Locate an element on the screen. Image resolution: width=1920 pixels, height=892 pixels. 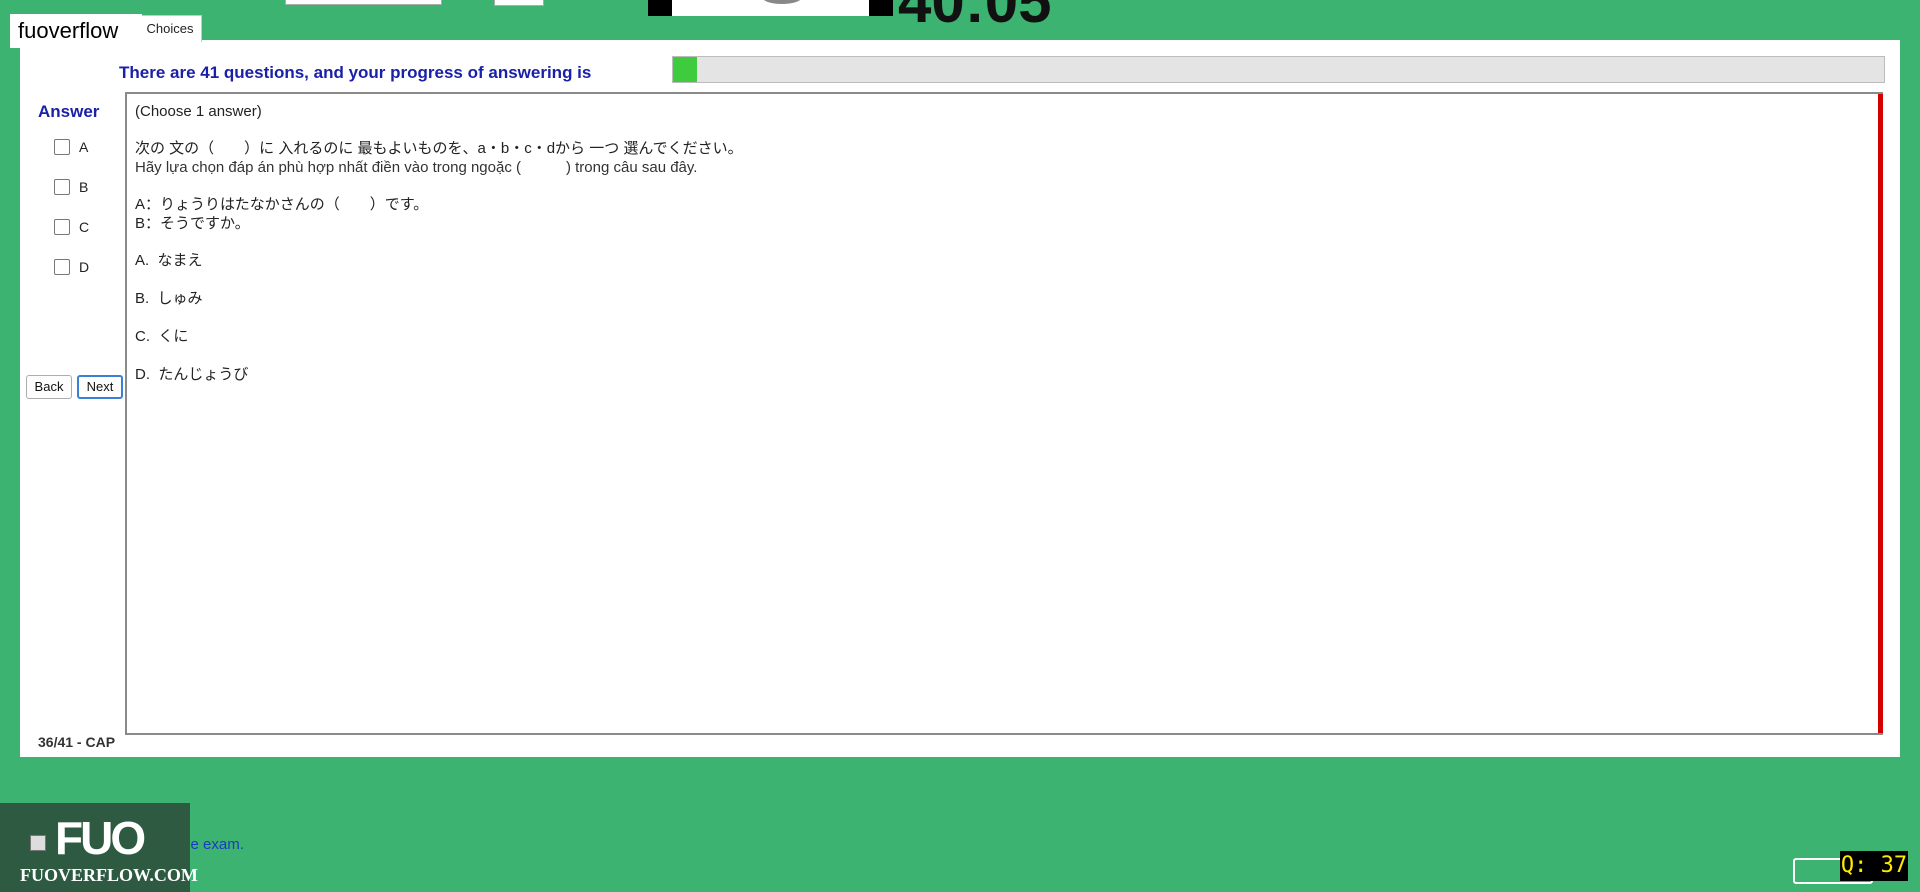
question-option: D. たんじょうび is located at coordinates (439, 374).